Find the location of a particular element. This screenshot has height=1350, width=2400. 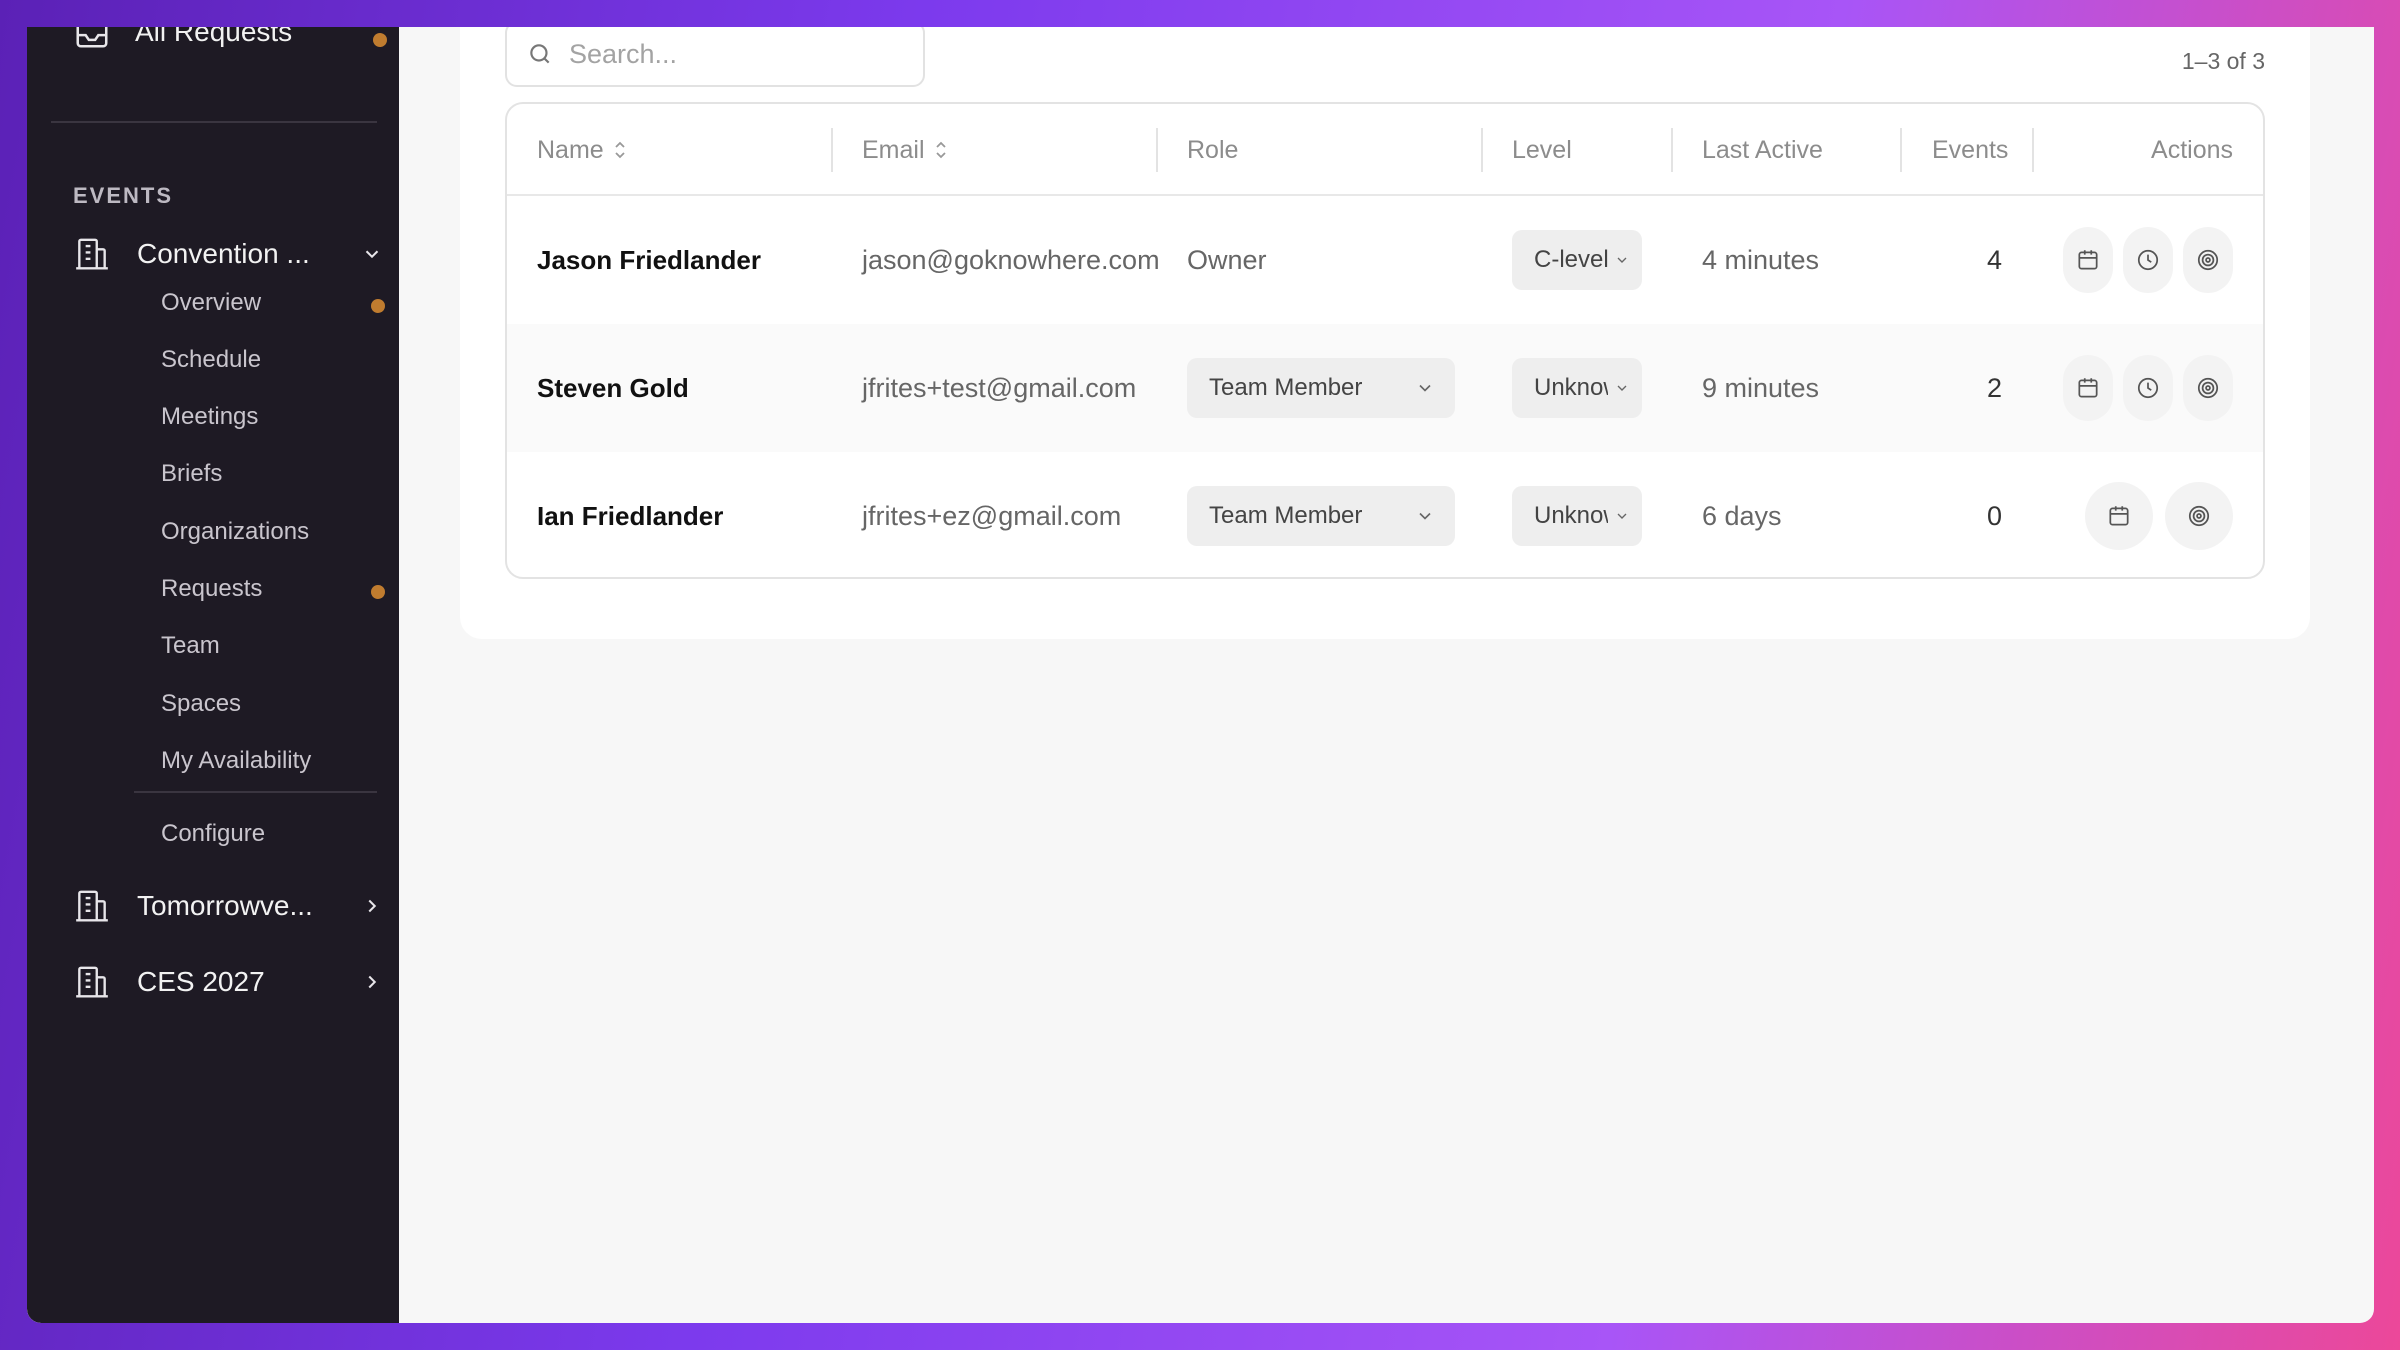

sidebar-item-label: Schedule is located at coordinates (211, 359).